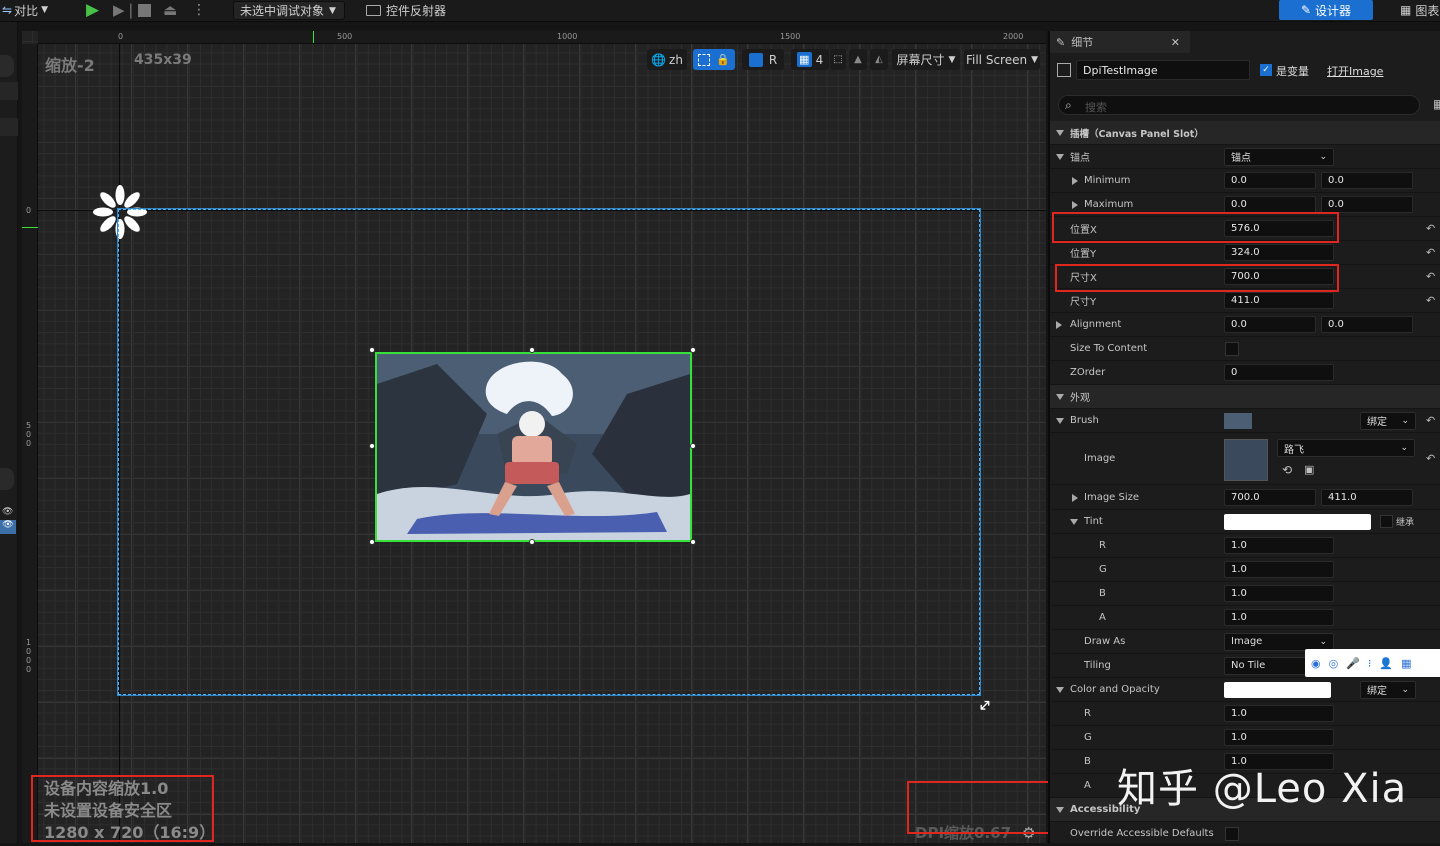 This screenshot has width=1440, height=846. I want to click on ime-logo-icon: ◉, so click(1316, 663).